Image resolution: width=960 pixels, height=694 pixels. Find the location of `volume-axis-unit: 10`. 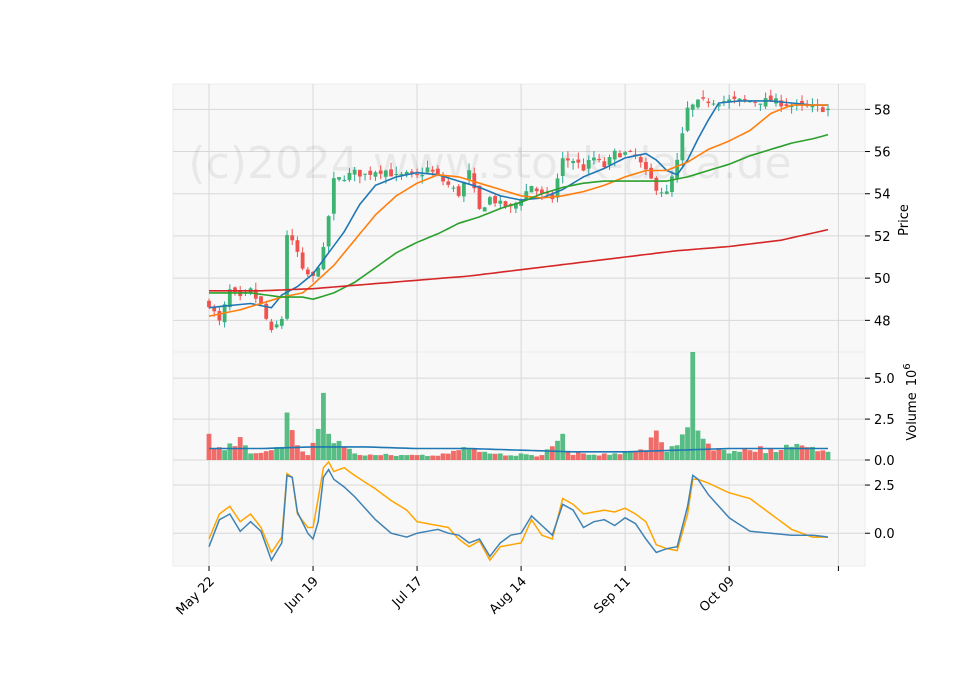

volume-axis-unit: 10 is located at coordinates (912, 378).